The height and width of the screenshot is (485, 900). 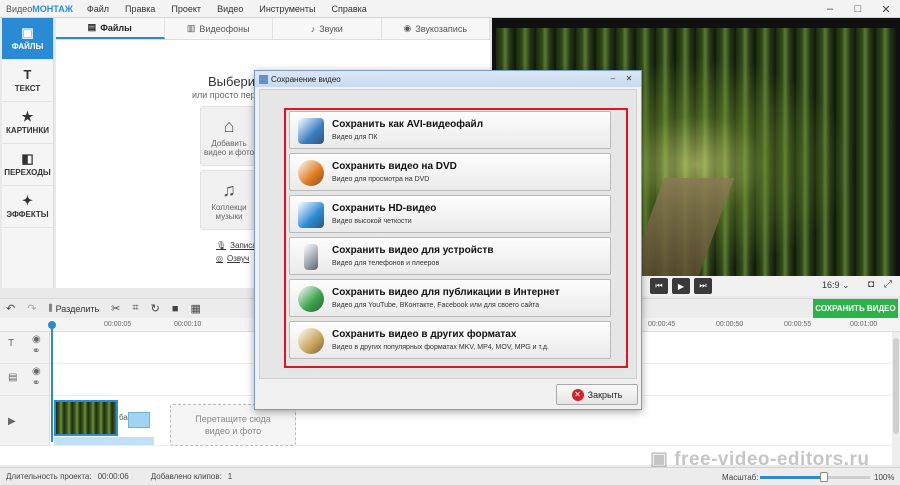 I want to click on play-icon: ▶, so click(x=681, y=286).